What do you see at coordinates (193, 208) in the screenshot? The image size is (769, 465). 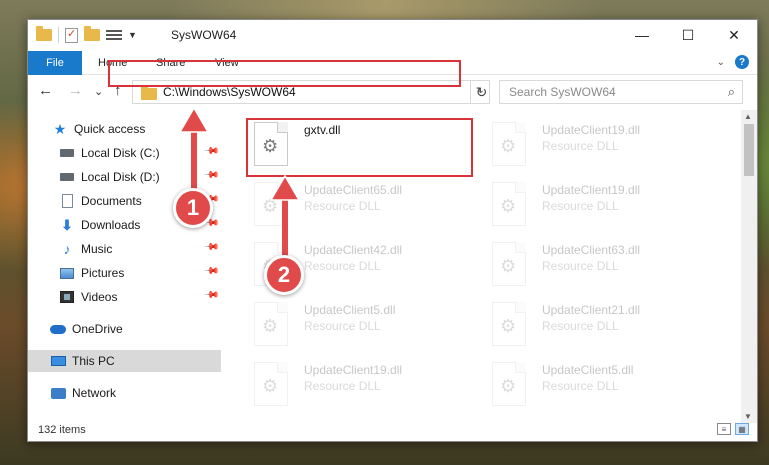 I see `step-badge-1: 1` at bounding box center [193, 208].